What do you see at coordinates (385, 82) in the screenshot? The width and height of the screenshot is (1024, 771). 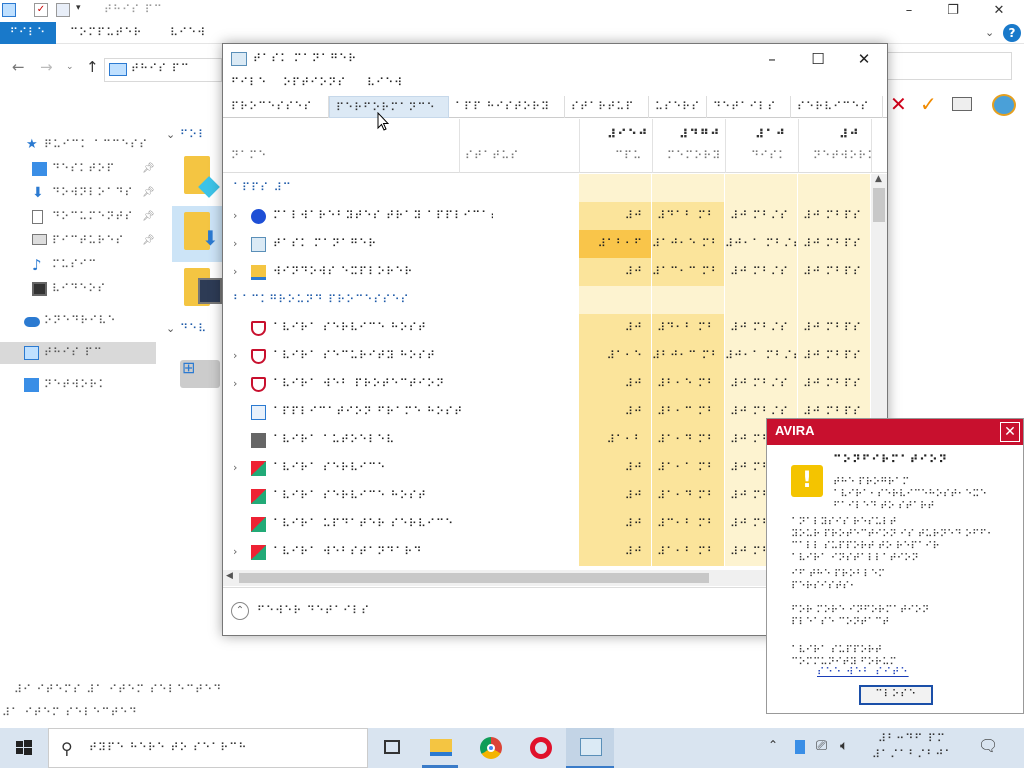 I see `menu-view: ⠧⠊⠑⠺` at bounding box center [385, 82].